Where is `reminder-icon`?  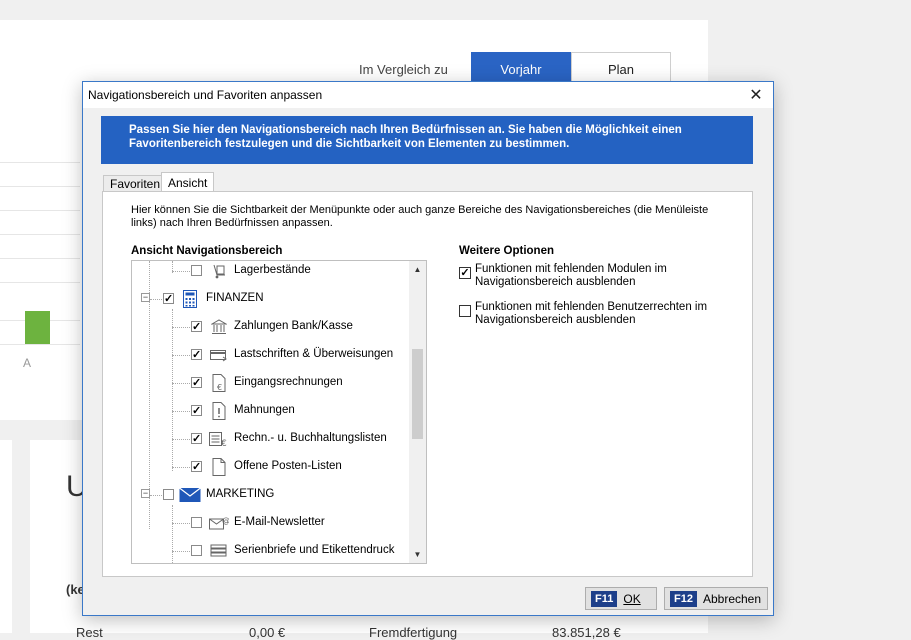 reminder-icon is located at coordinates (219, 411).